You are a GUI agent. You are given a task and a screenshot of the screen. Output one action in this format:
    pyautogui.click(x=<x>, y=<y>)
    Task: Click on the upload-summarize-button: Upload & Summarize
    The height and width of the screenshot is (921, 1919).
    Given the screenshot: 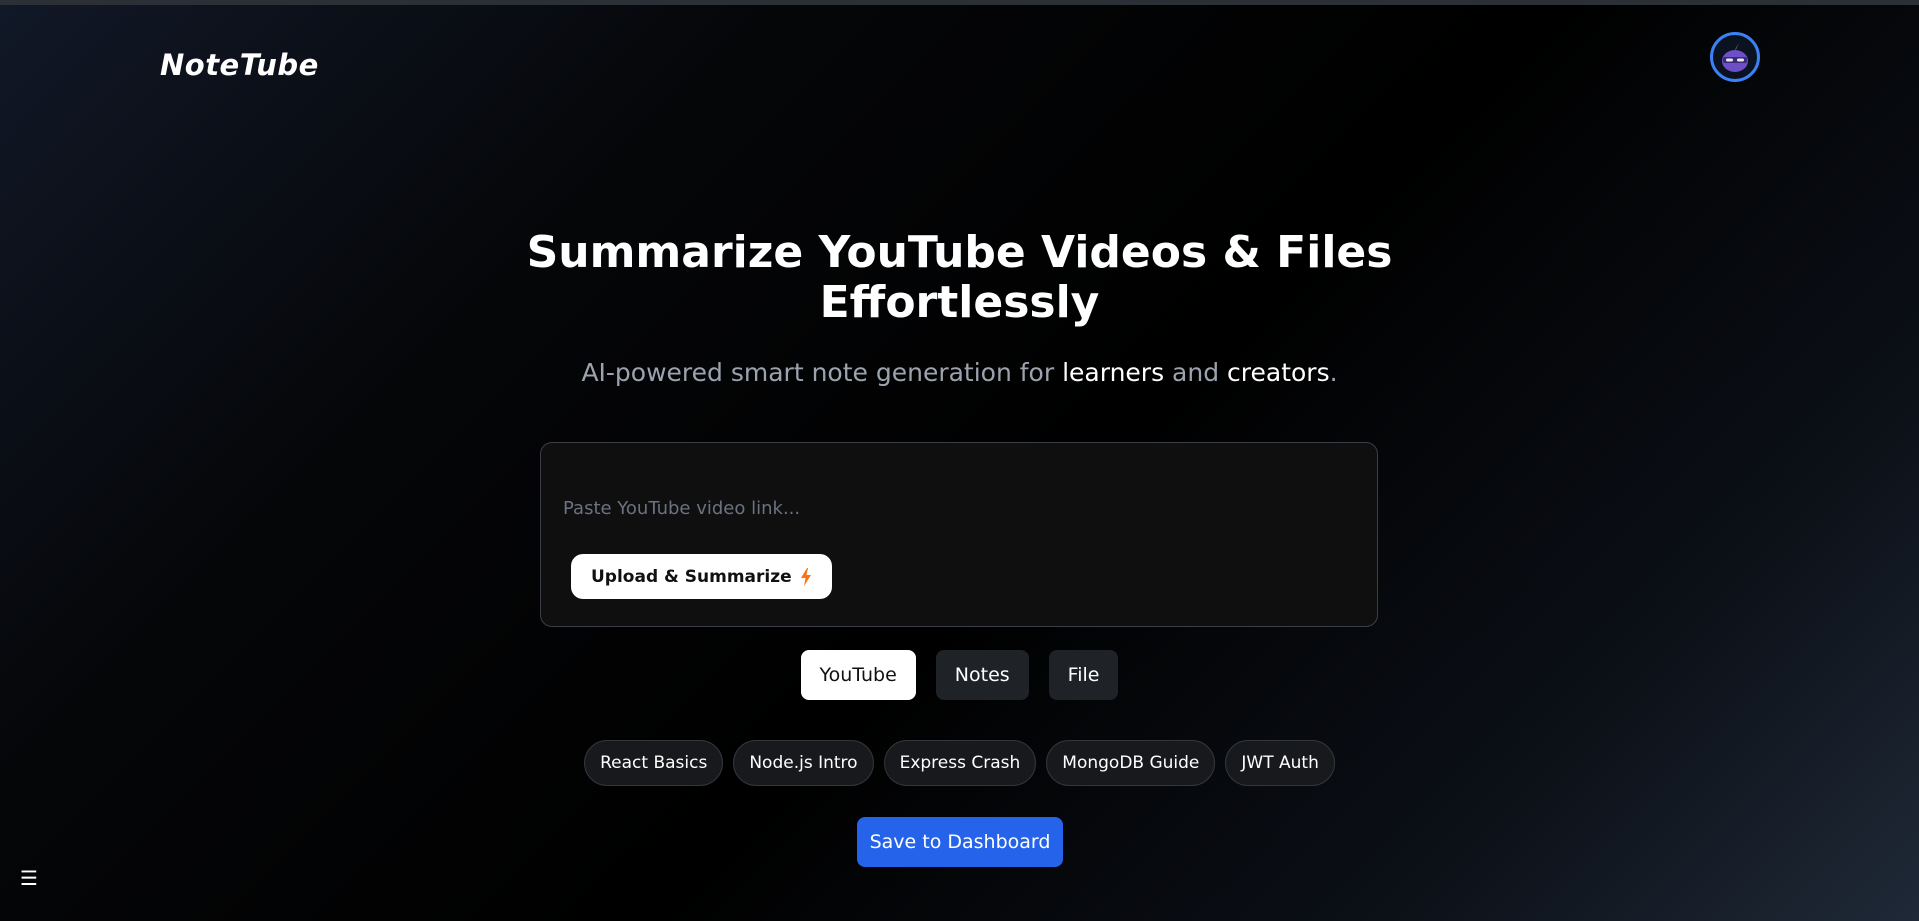 What is the action you would take?
    pyautogui.click(x=701, y=576)
    